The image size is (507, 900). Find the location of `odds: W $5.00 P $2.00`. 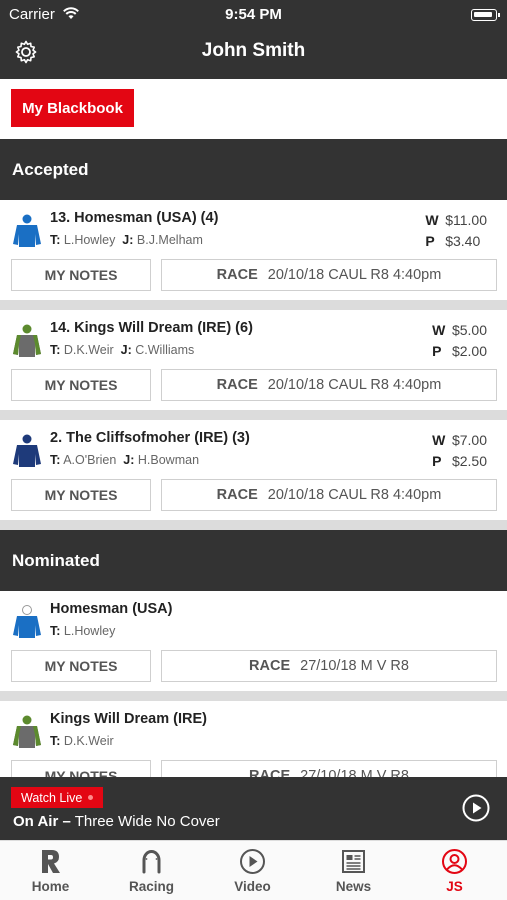

odds: W $5.00 P $2.00 is located at coordinates (459, 341).